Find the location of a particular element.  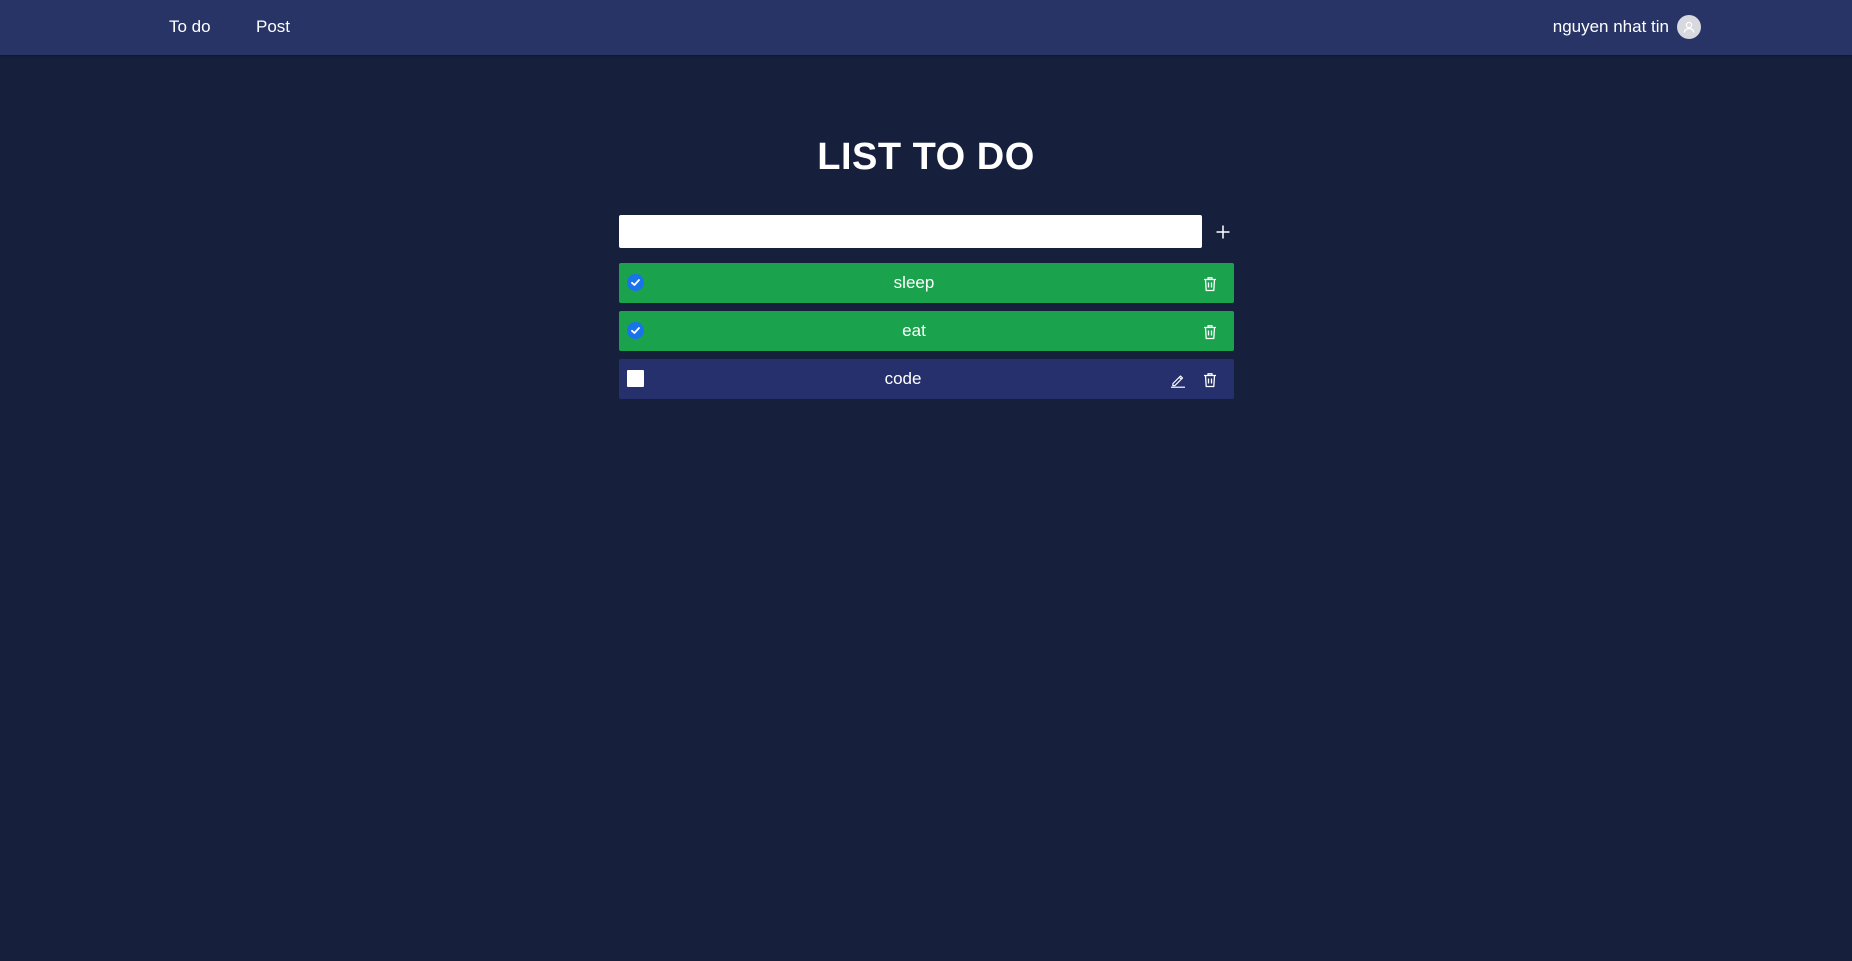

plus-icon is located at coordinates (1223, 232).